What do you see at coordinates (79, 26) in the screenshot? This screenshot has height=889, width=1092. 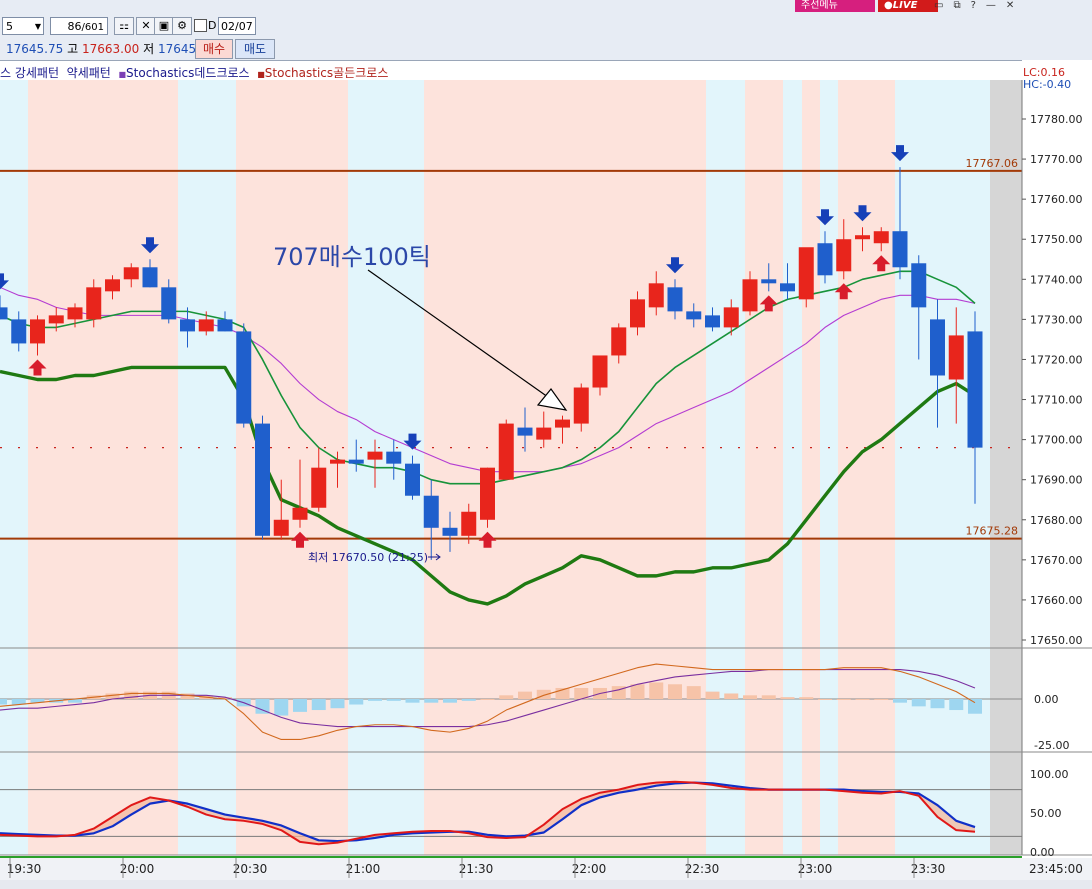 I see `count-field: 86/601` at bounding box center [79, 26].